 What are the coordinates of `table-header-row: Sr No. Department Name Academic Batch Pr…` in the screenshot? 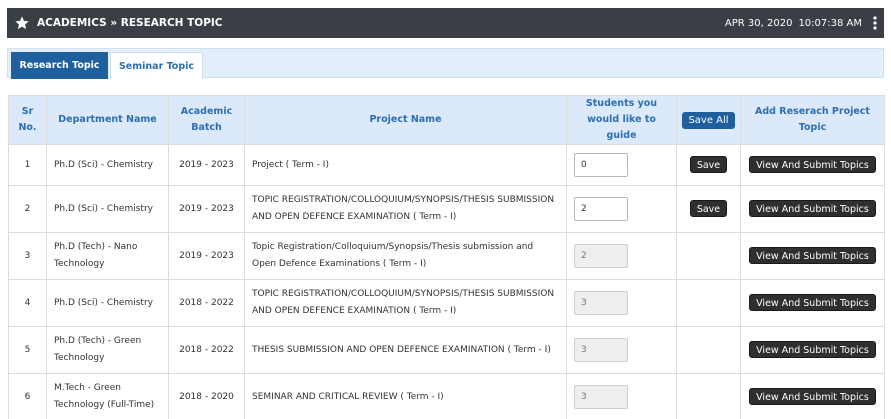 It's located at (446, 120).